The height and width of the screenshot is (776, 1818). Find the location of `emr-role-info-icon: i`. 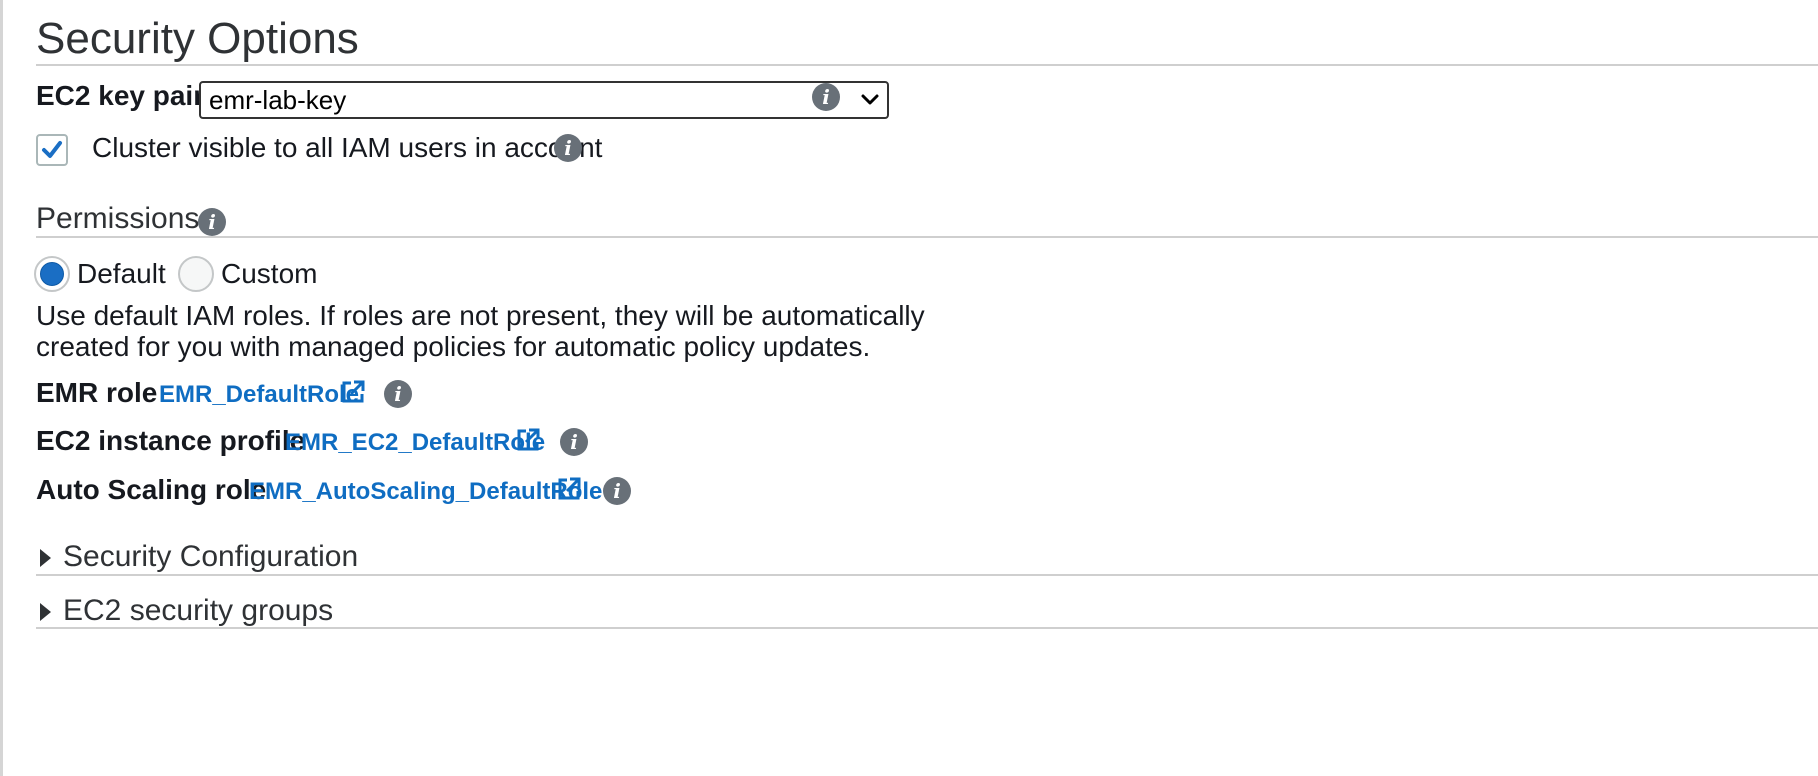

emr-role-info-icon: i is located at coordinates (398, 394).